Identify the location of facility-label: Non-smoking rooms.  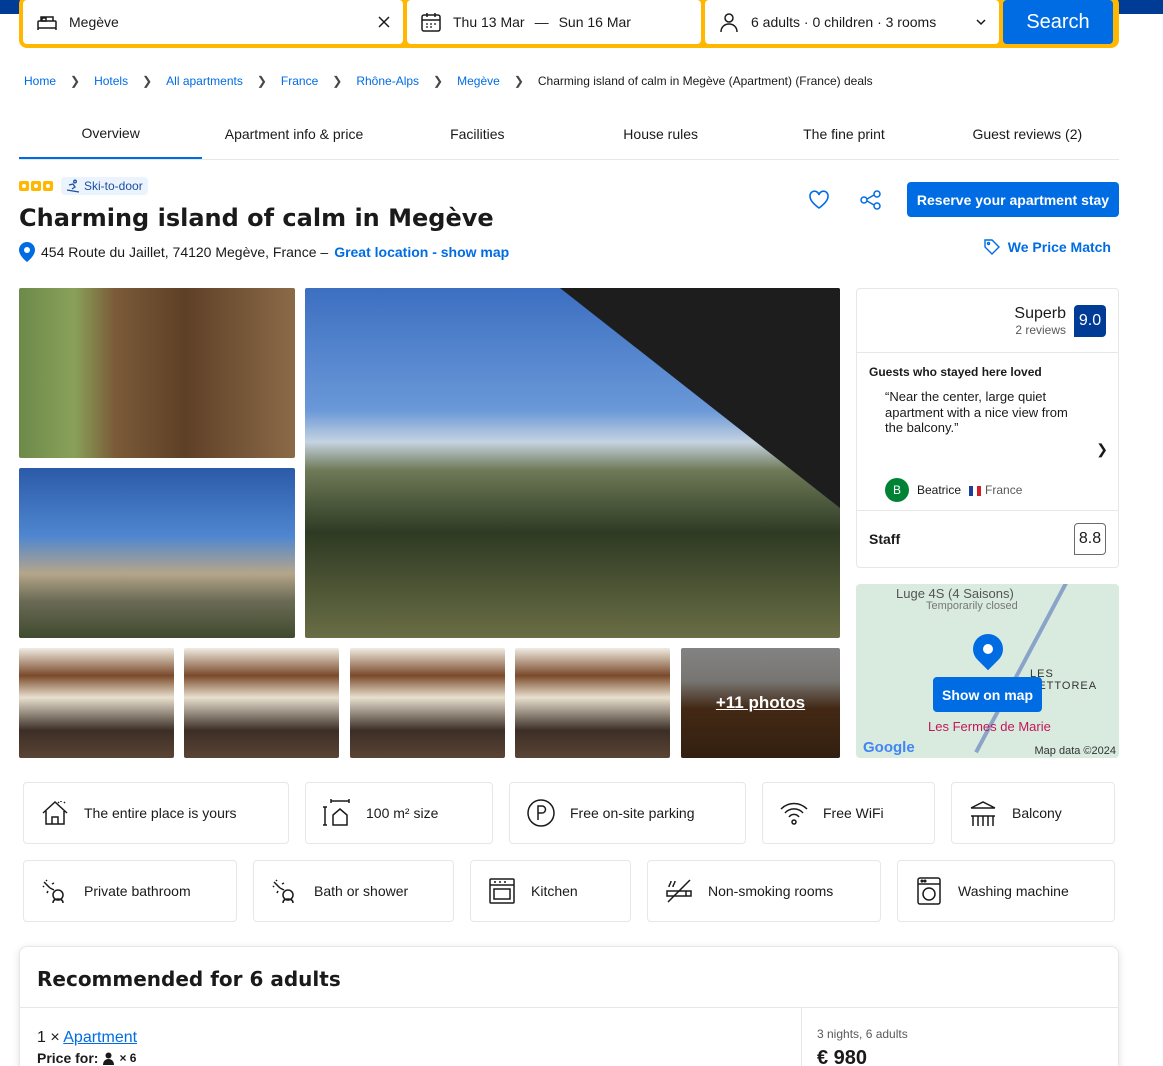
(771, 891).